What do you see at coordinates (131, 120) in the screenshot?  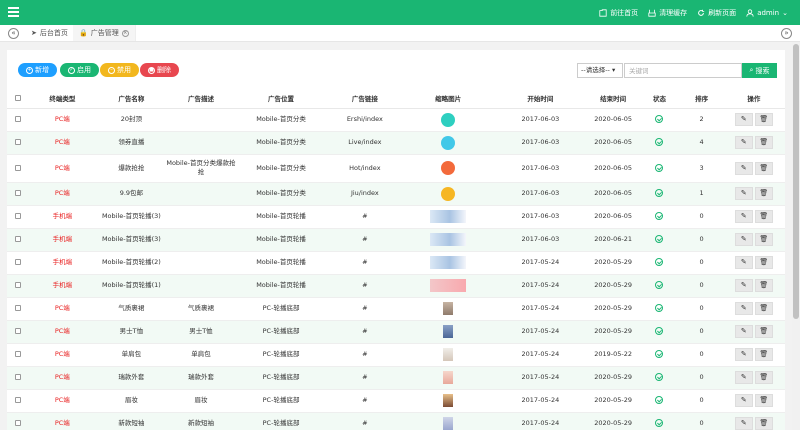 I see `ad-name: 20封顶` at bounding box center [131, 120].